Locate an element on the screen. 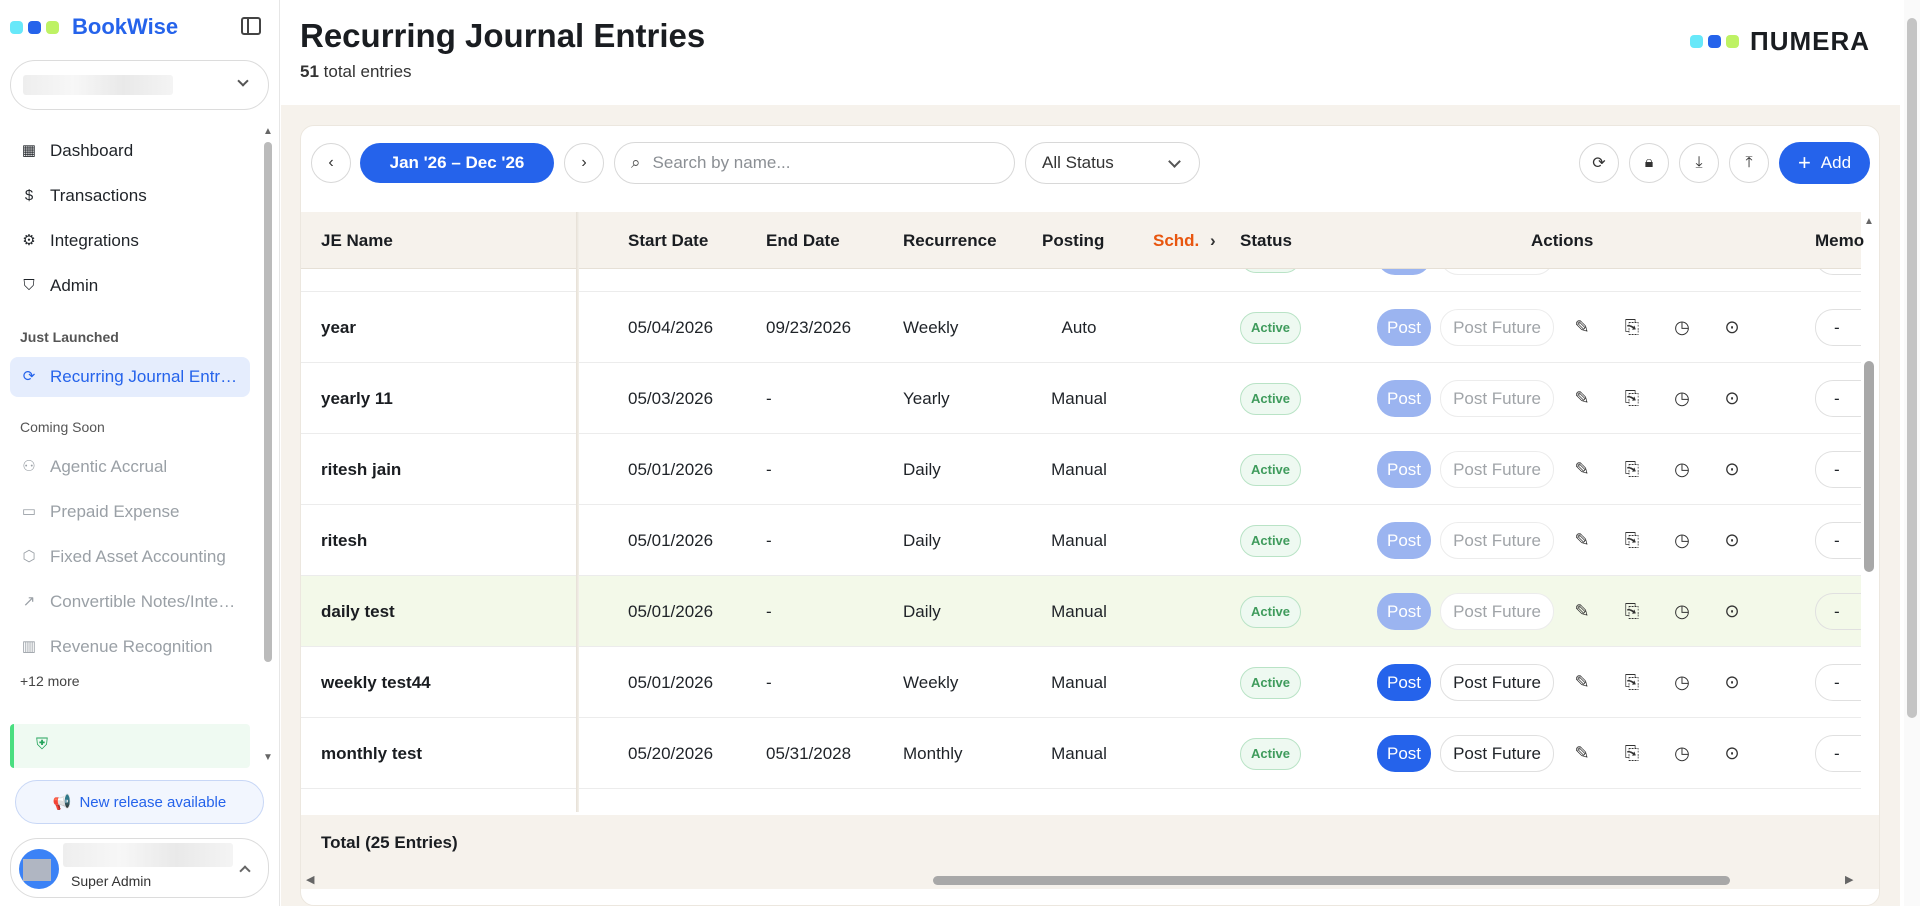  scroll-up-arrow-icon: ▲ is located at coordinates (268, 131).